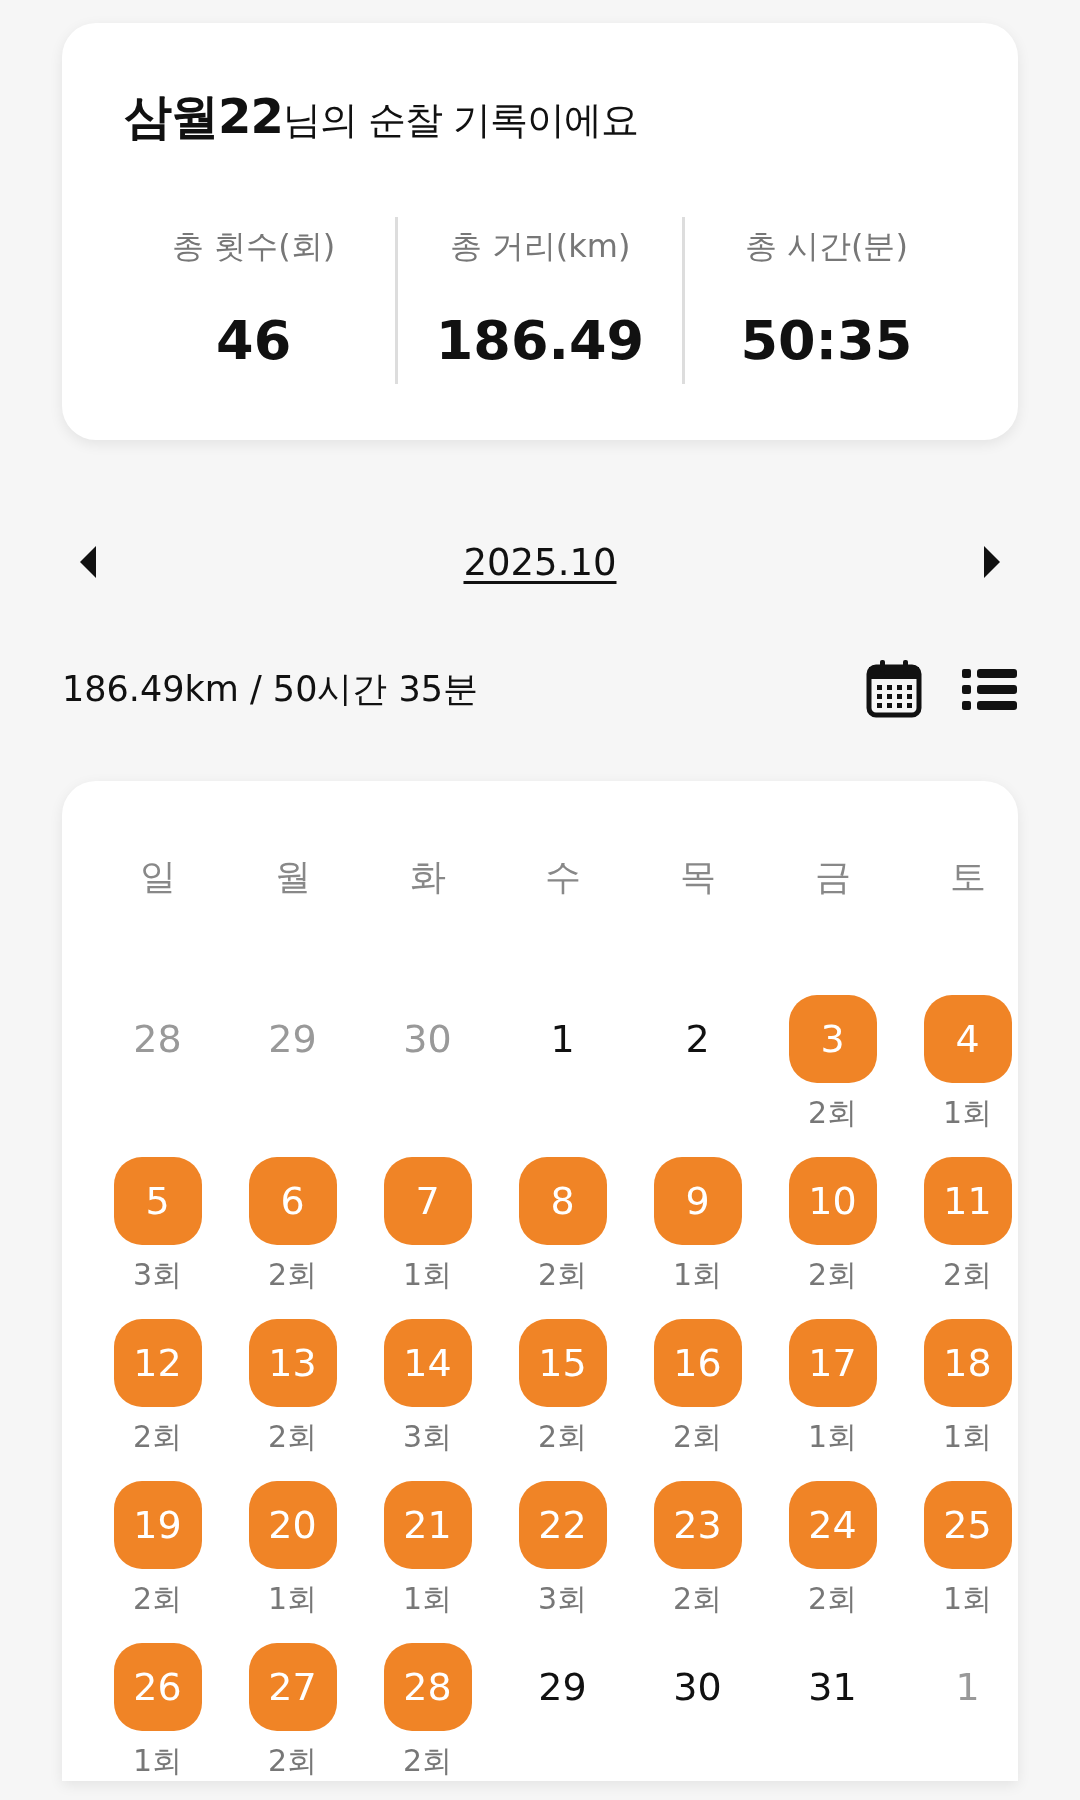 This screenshot has width=1080, height=1800. I want to click on calendar-day: 20, so click(292, 1525).